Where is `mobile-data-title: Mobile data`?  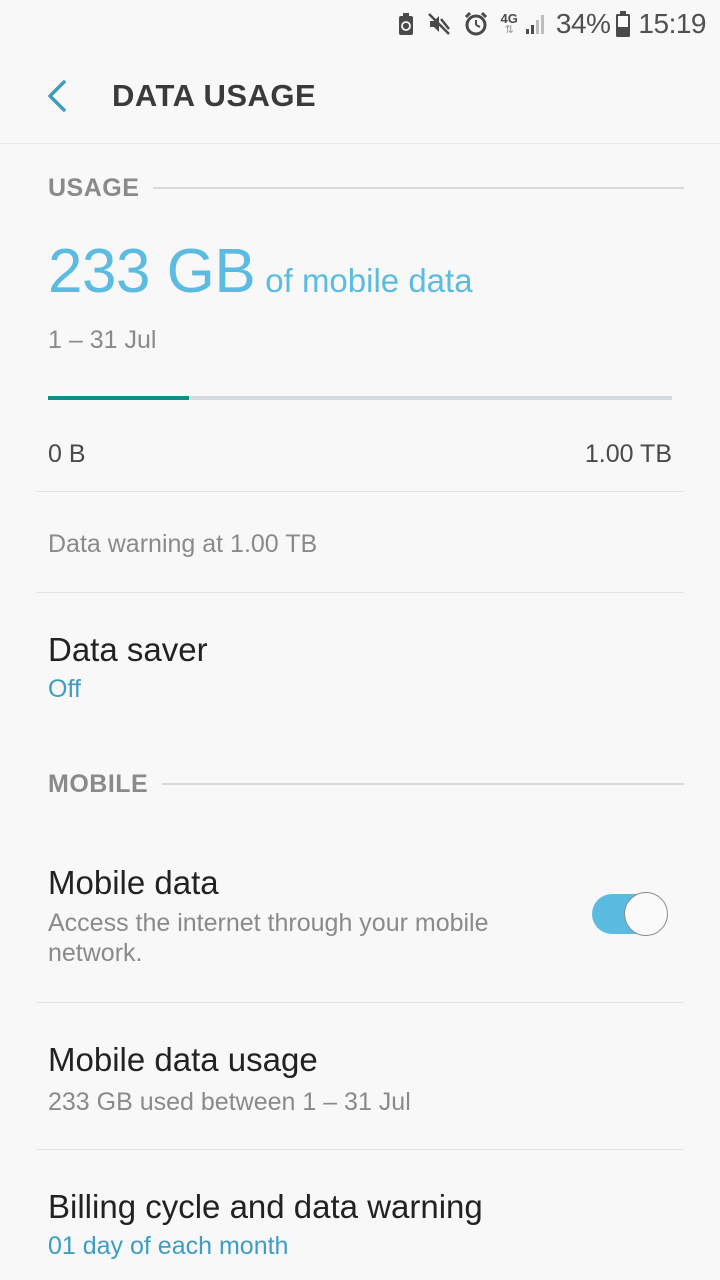
mobile-data-title: Mobile data is located at coordinates (133, 882).